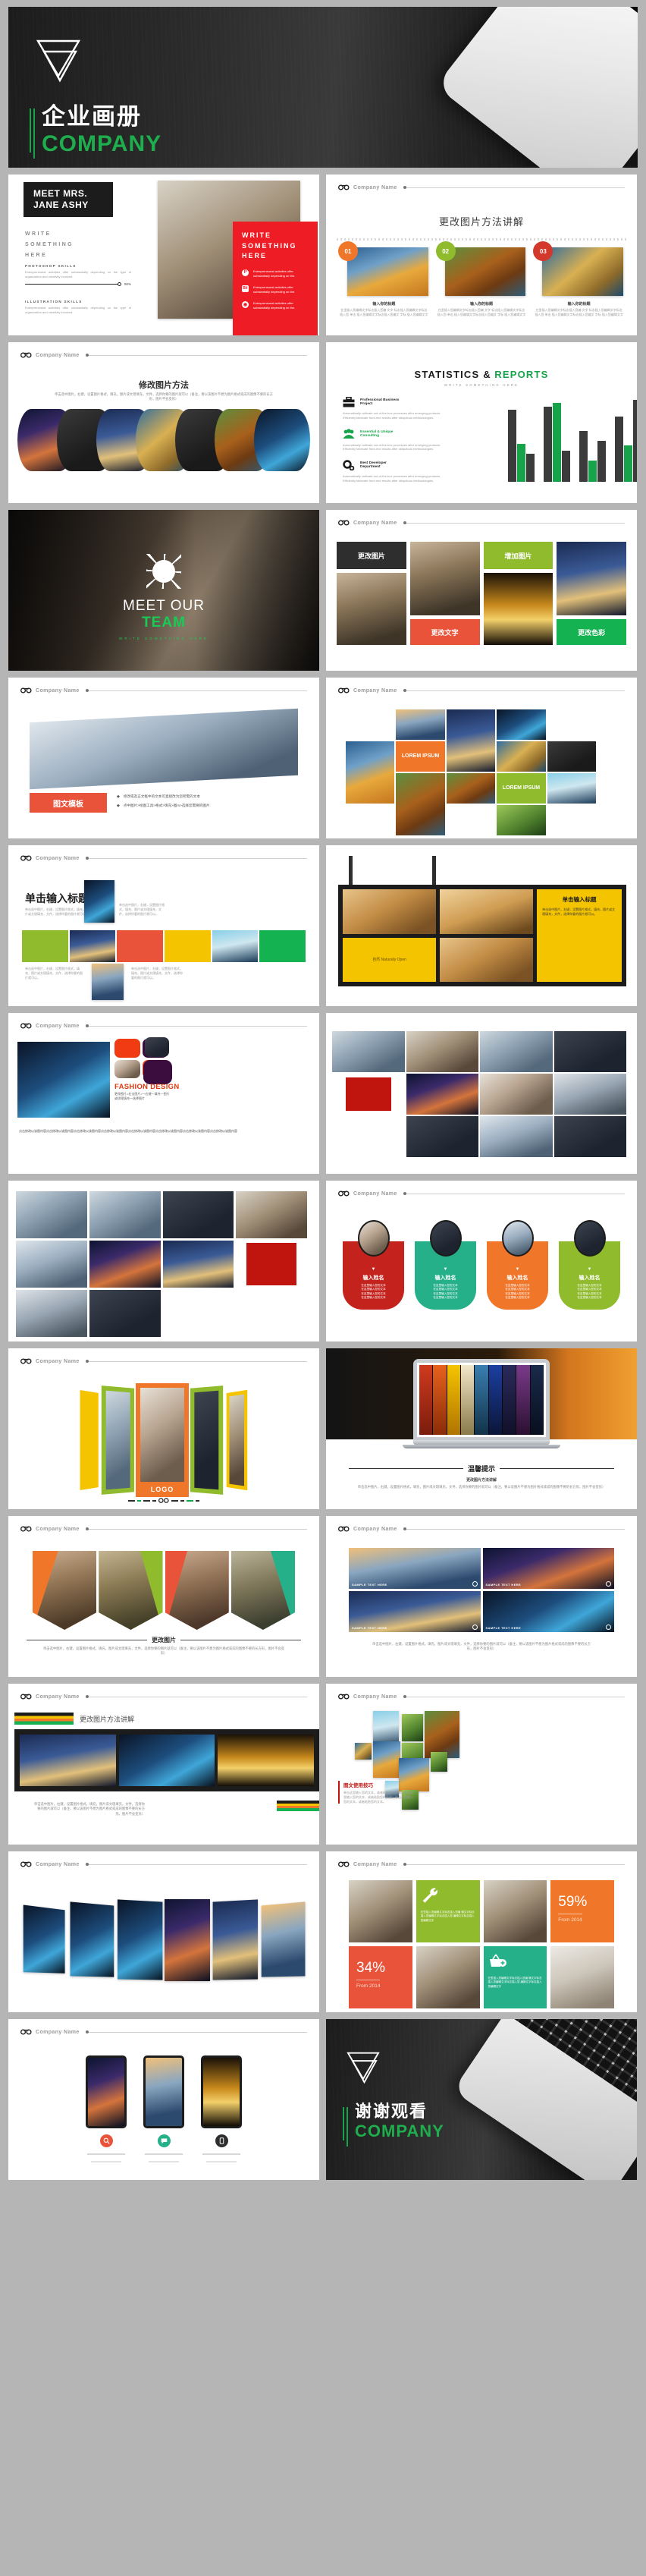 The image size is (646, 2576). Describe the element at coordinates (517, 1278) in the screenshot. I see `member-name: 输入姓名` at that location.